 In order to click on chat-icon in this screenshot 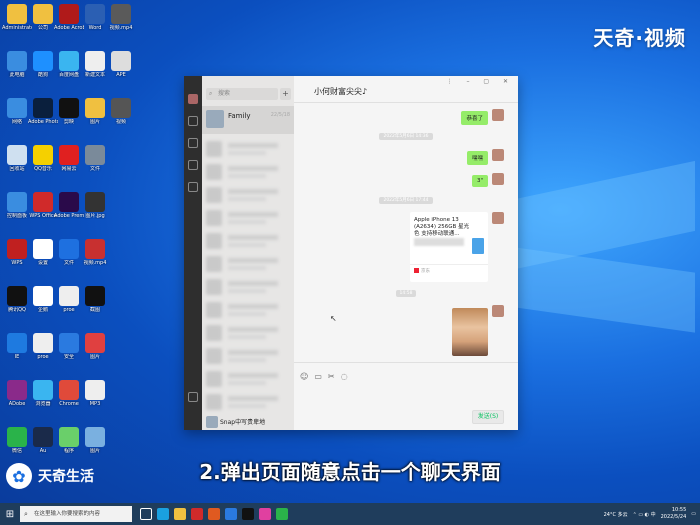, I will do `click(193, 121)`.